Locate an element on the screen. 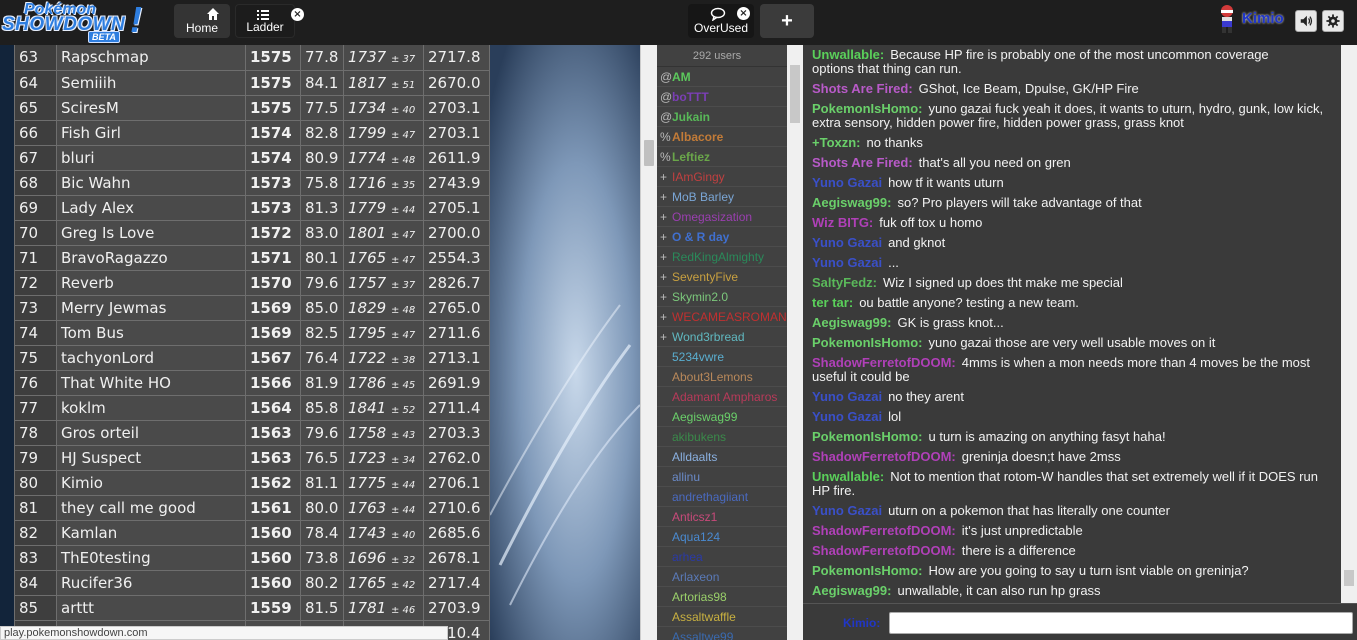  player-name: Kimio is located at coordinates (151, 482).